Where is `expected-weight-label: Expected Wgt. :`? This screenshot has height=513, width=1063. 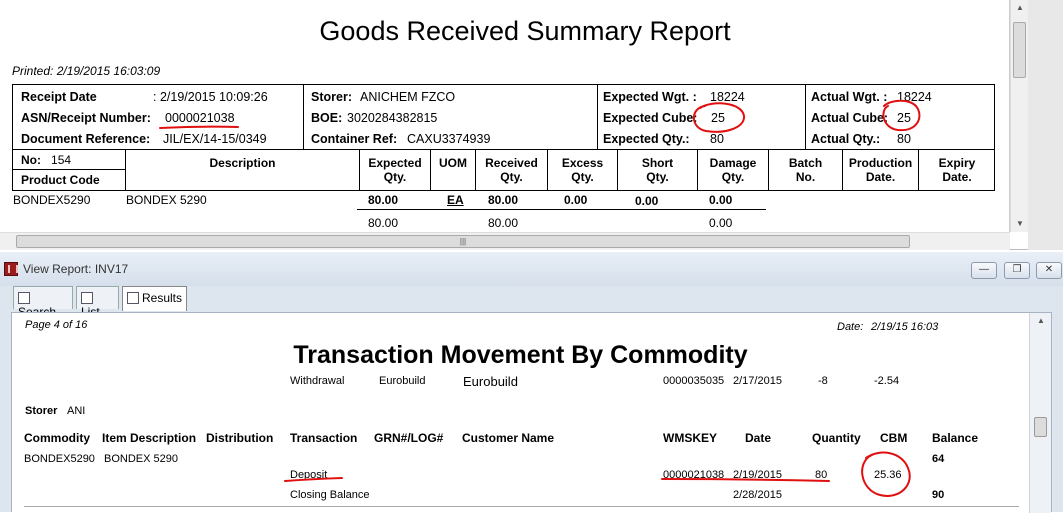
expected-weight-label: Expected Wgt. : is located at coordinates (650, 97).